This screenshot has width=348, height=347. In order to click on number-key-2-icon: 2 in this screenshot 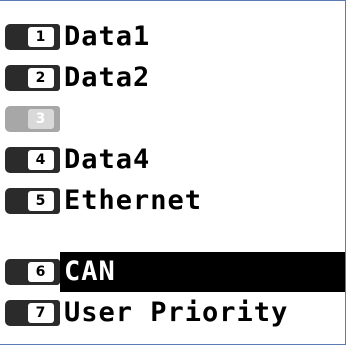, I will do `click(32, 78)`.